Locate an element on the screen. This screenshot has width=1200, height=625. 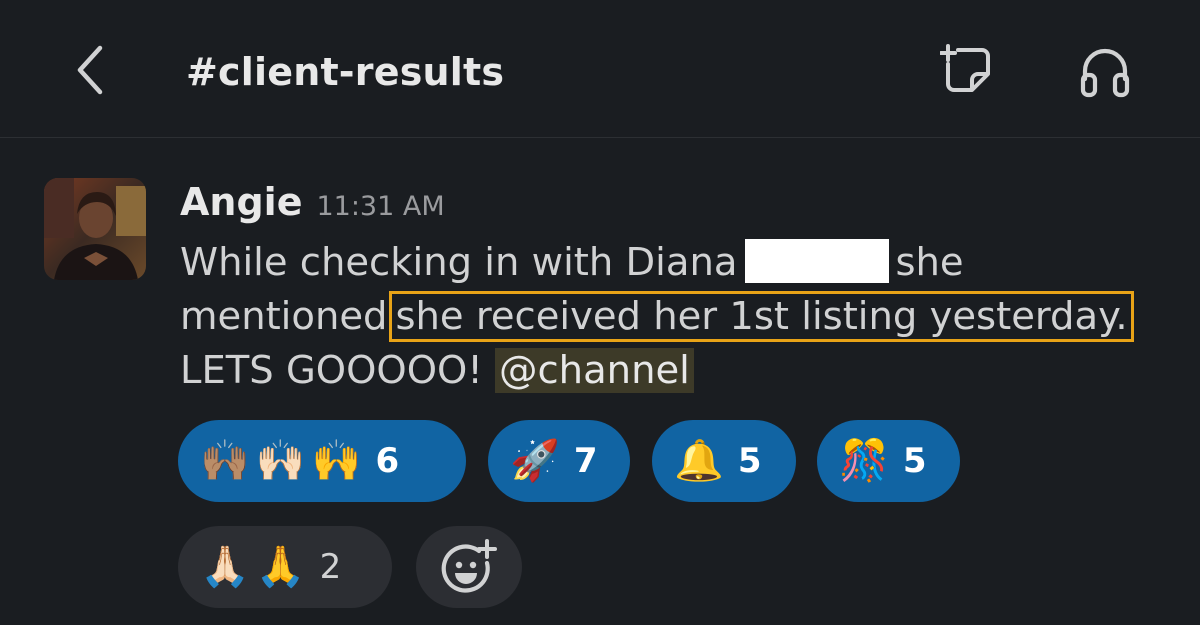
raised-hands-medium-skin-emoji: 🙌🏽 is located at coordinates (225, 461).